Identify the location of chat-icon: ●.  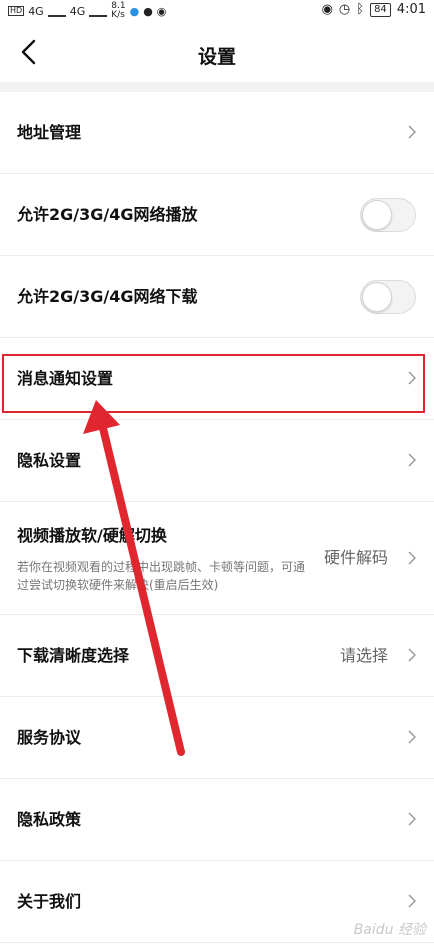
(148, 11).